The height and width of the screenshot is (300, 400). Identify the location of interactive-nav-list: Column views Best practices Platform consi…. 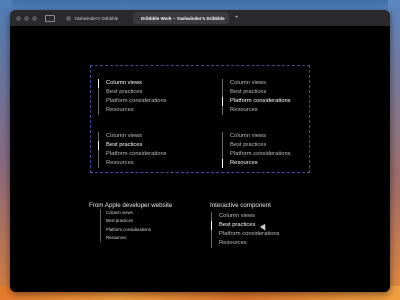
(245, 230).